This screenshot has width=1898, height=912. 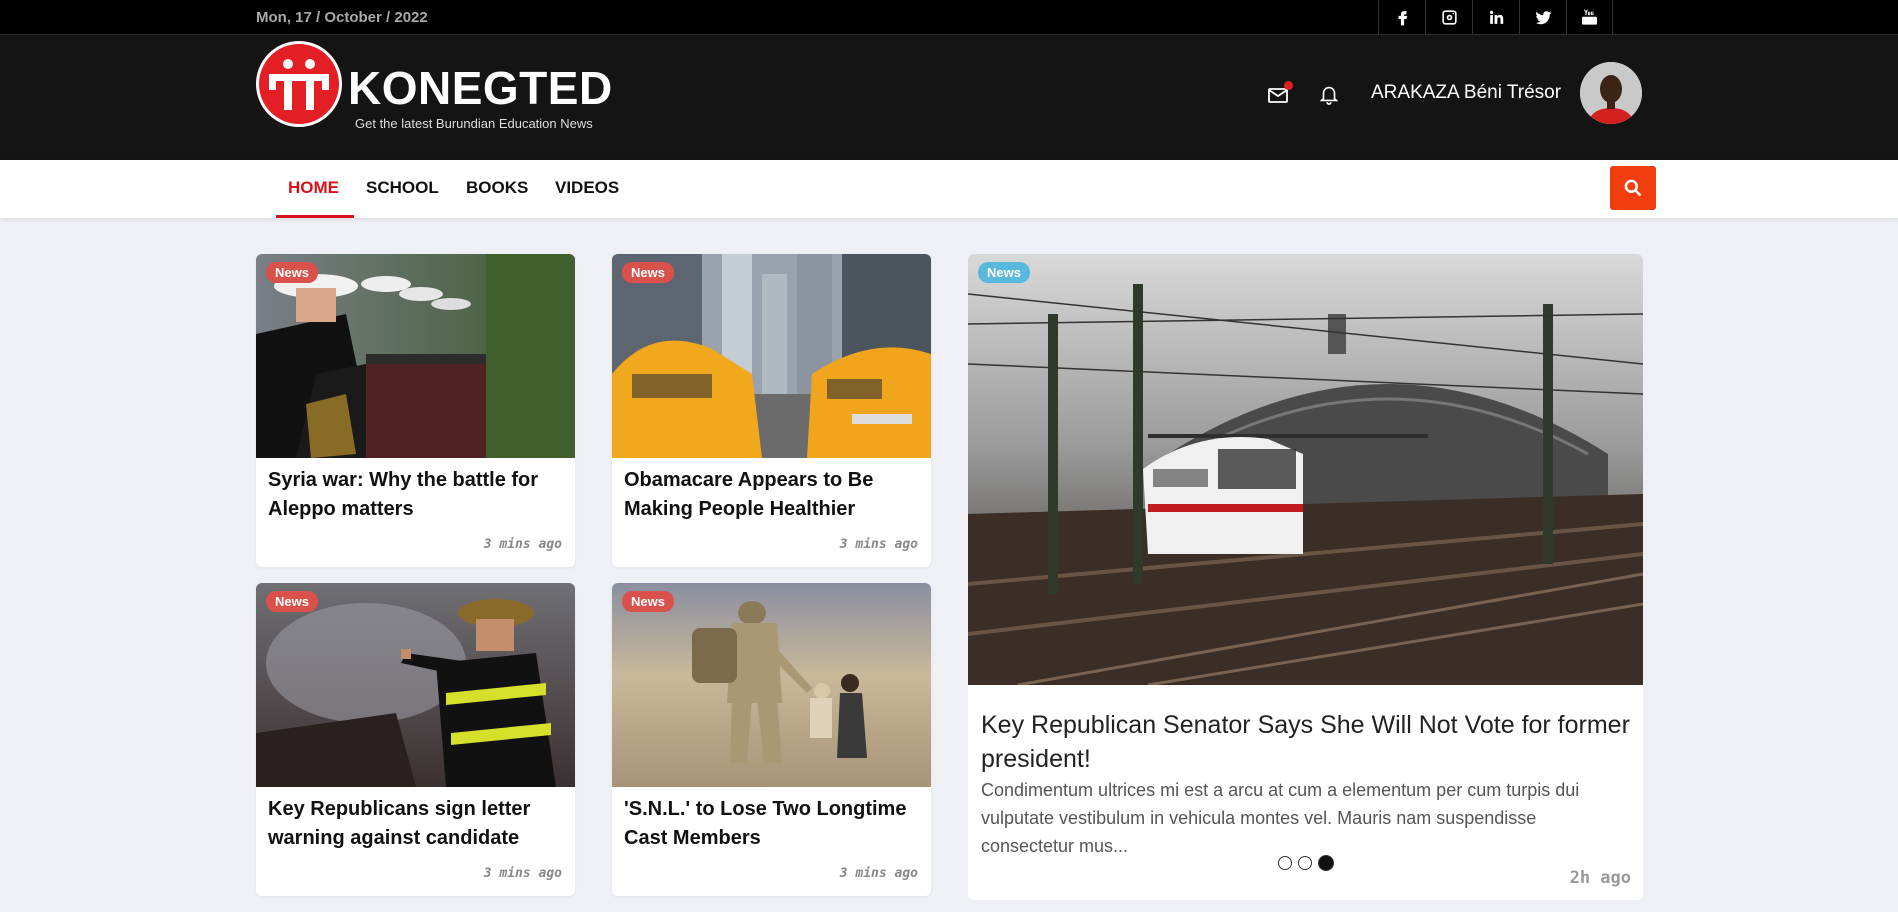 What do you see at coordinates (1600, 878) in the screenshot?
I see `featured-time: 2h ago` at bounding box center [1600, 878].